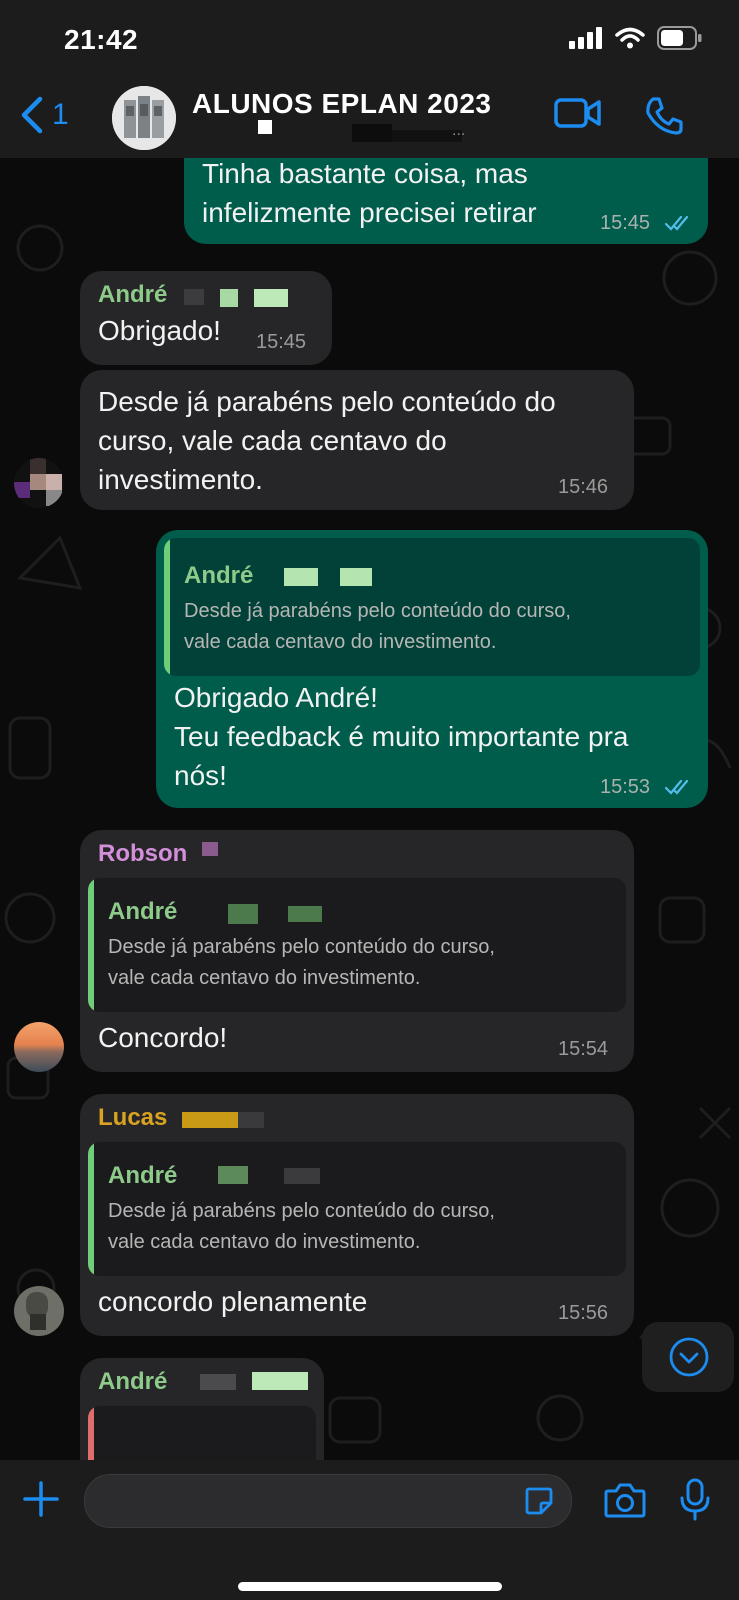  Describe the element at coordinates (369, 41) in the screenshot. I see `status-bar: 21:42` at that location.